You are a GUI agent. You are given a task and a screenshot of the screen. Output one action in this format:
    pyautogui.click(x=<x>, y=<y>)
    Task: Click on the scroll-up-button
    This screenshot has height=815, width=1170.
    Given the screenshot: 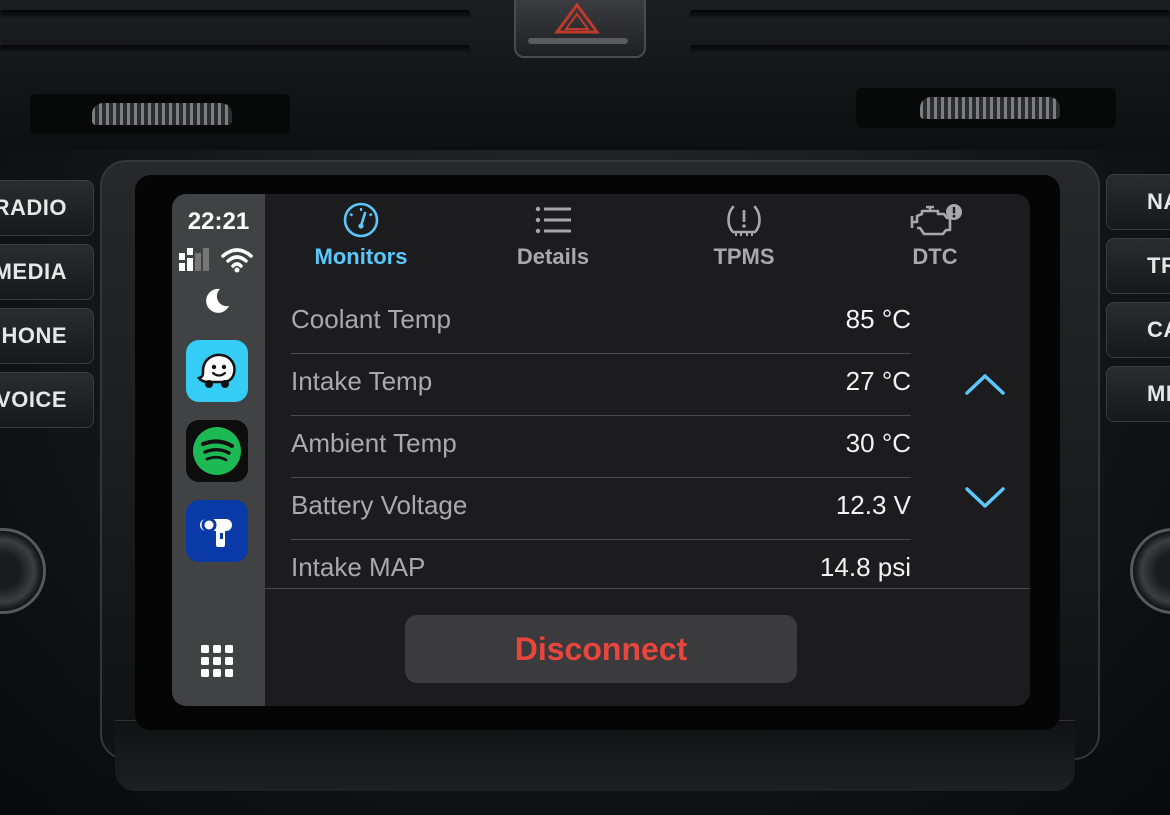 What is the action you would take?
    pyautogui.click(x=985, y=384)
    